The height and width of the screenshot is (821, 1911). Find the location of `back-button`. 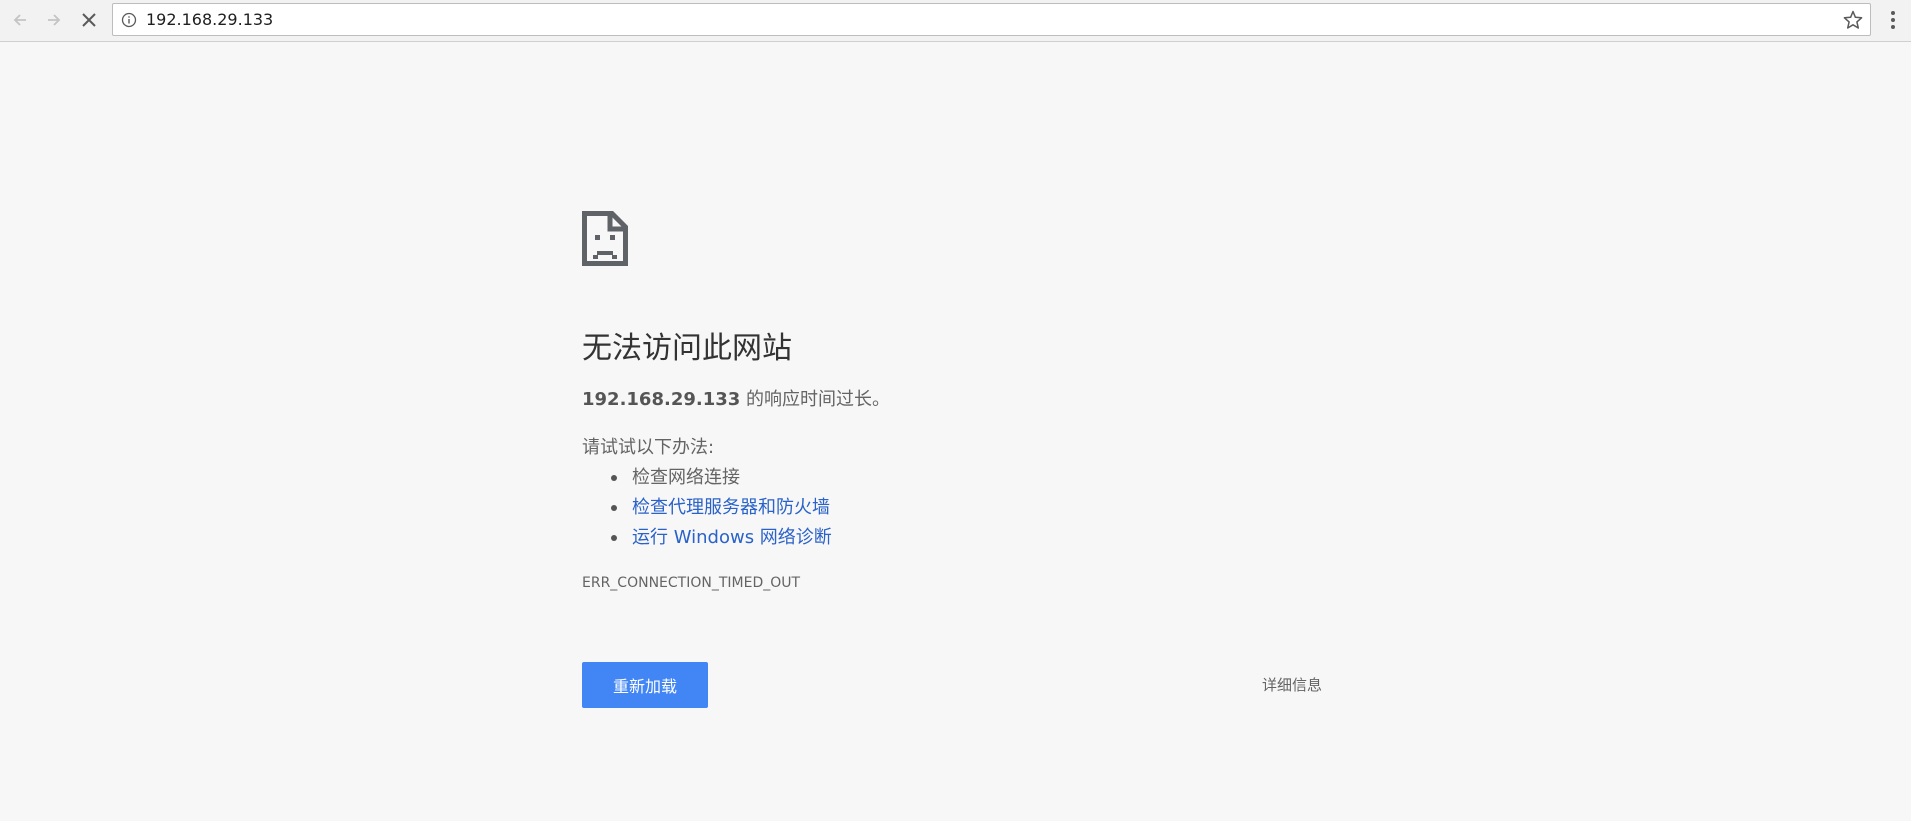

back-button is located at coordinates (20, 20).